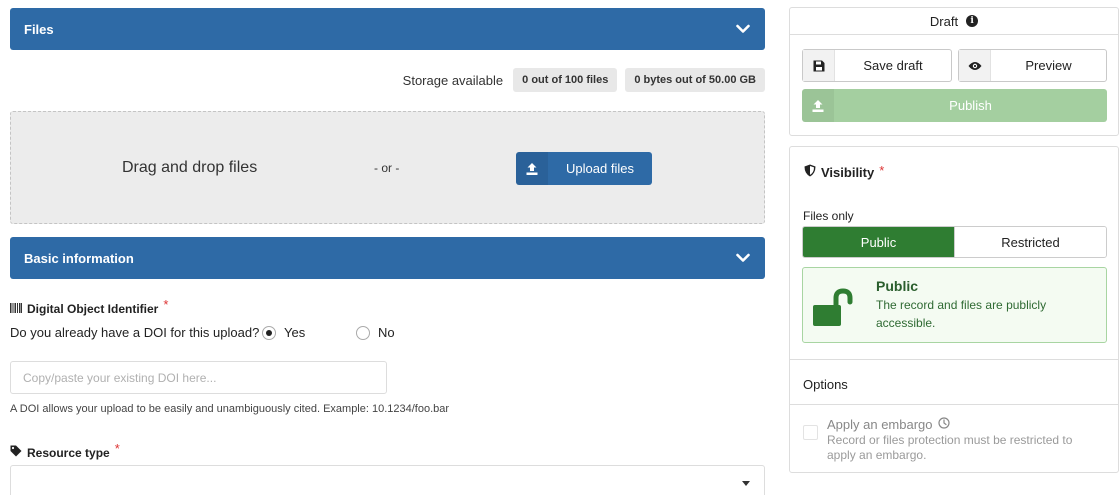 Image resolution: width=1120 pixels, height=495 pixels. Describe the element at coordinates (893, 65) in the screenshot. I see `save-draft-label: Save draft` at that location.